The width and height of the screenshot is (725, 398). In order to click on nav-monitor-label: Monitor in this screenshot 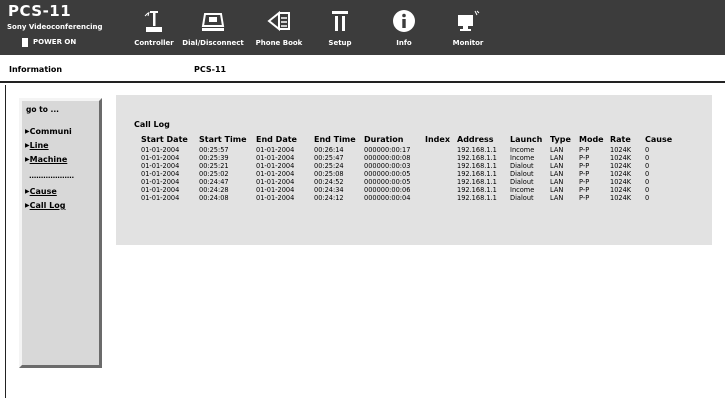, I will do `click(468, 43)`.